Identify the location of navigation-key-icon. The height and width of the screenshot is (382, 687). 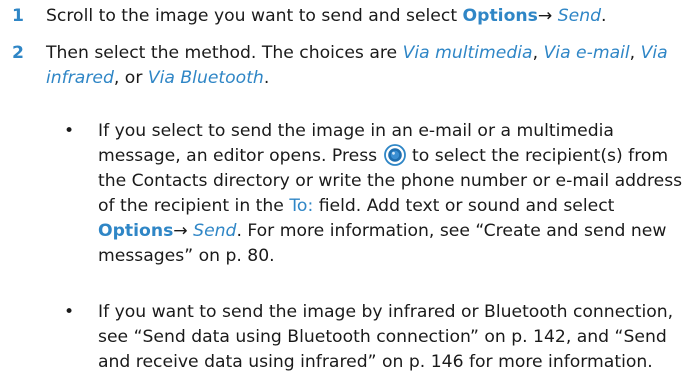
(394, 155).